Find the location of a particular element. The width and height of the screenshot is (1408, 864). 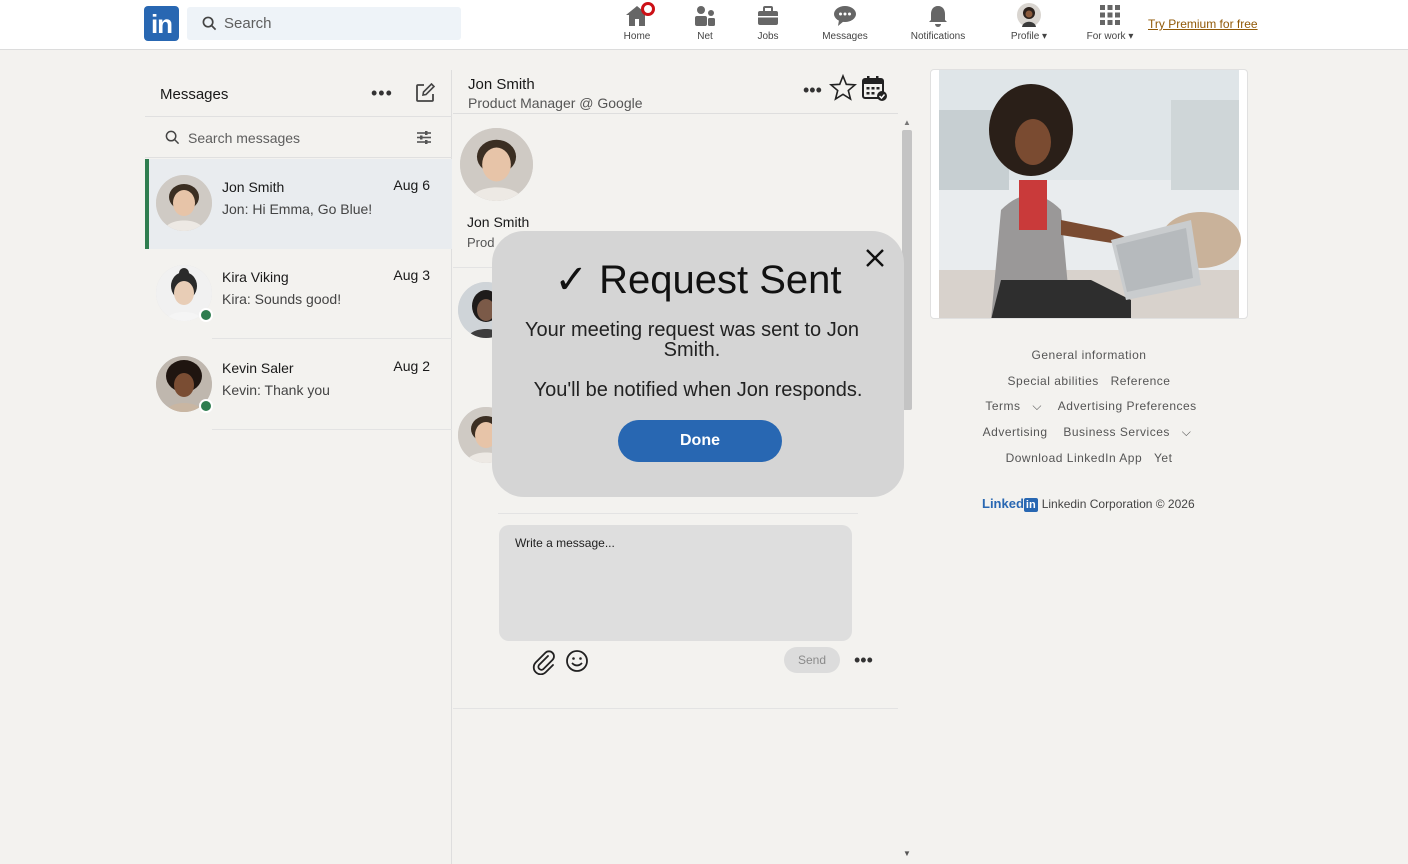

messages-title: Messages is located at coordinates (194, 94).